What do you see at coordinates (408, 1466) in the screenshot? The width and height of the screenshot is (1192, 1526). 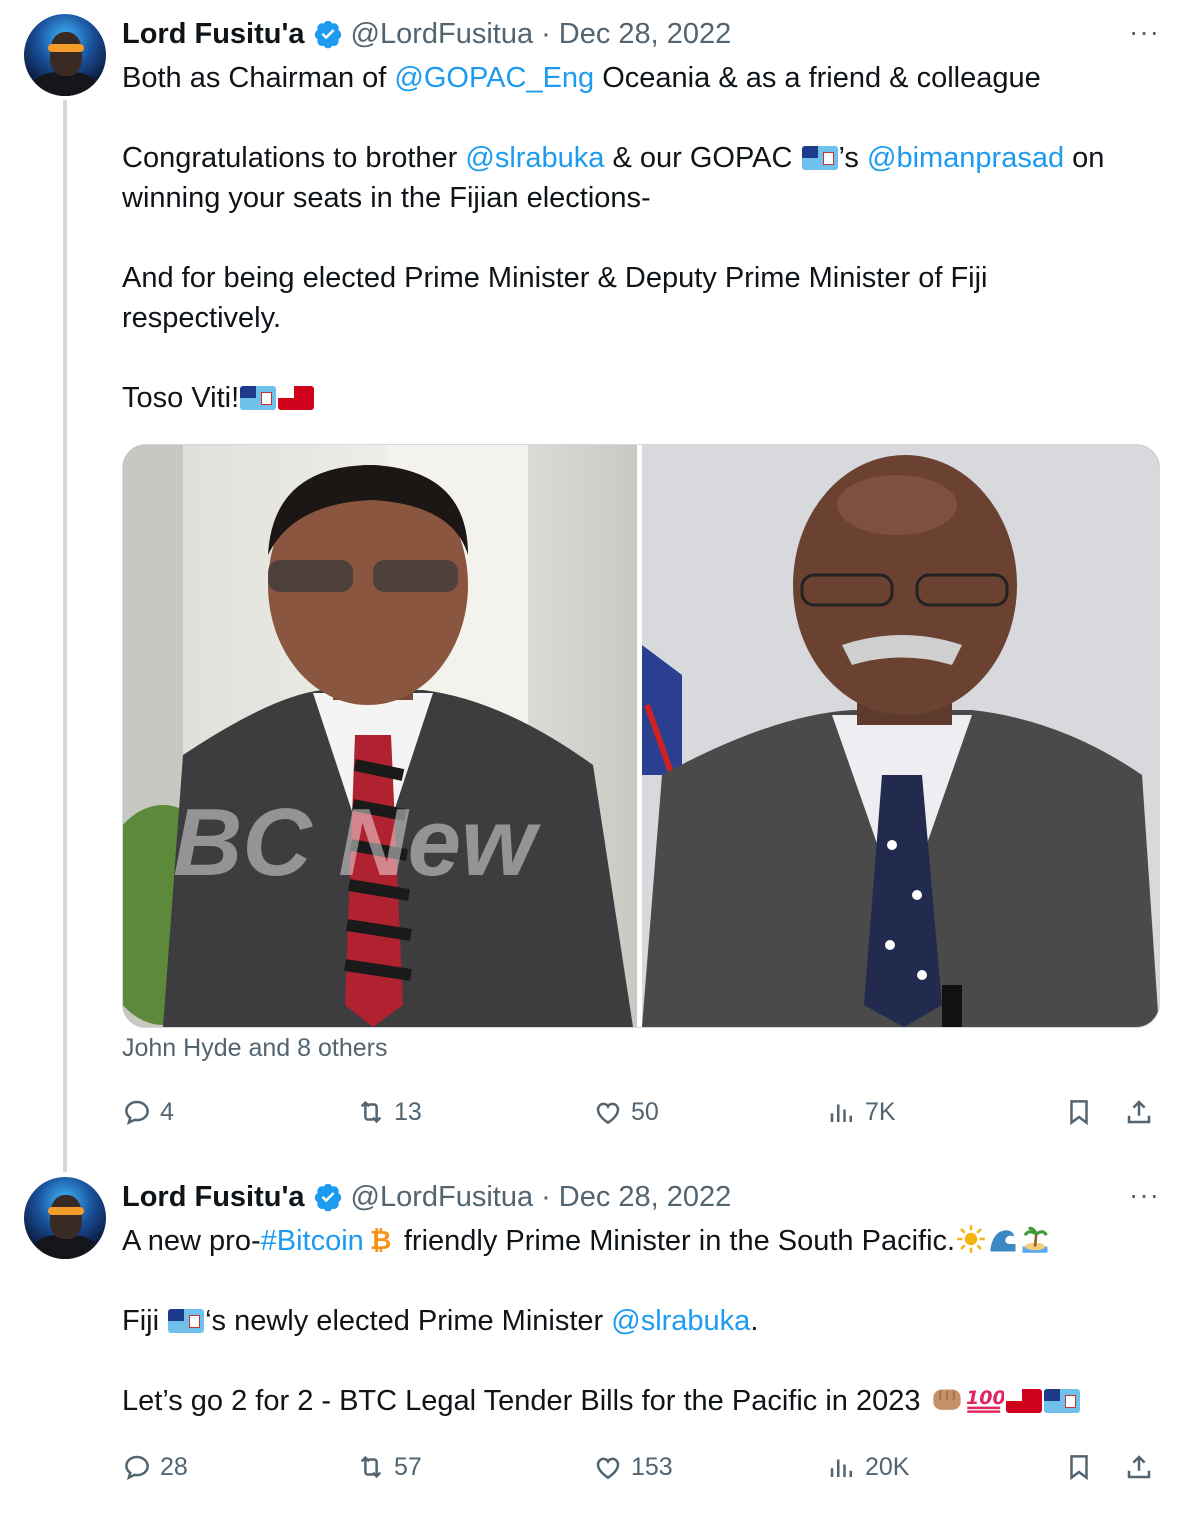 I see `retweet-count: 57` at bounding box center [408, 1466].